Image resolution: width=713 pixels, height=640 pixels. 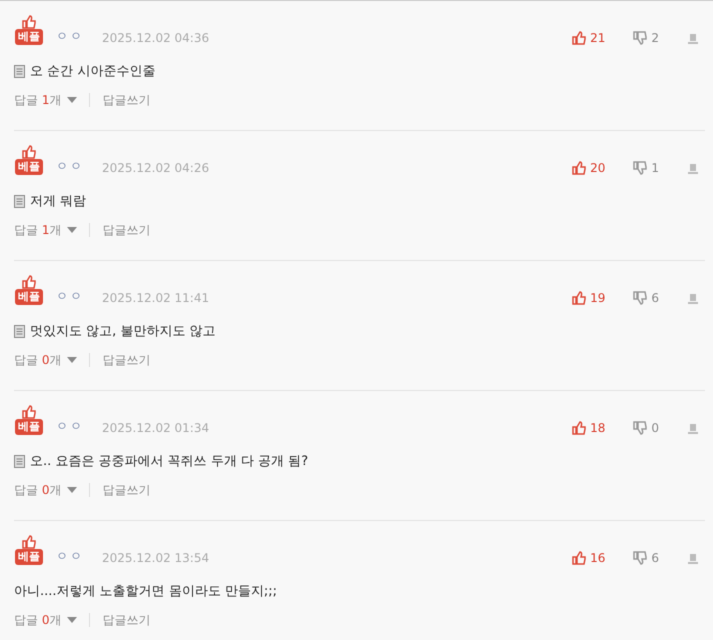 What do you see at coordinates (156, 428) in the screenshot?
I see `comment-date: 2025.12.02 01:34` at bounding box center [156, 428].